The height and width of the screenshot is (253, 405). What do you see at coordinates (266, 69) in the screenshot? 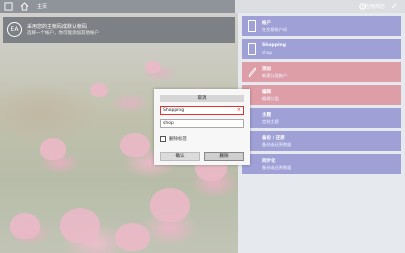
I see `tile-title: 添加` at bounding box center [266, 69].